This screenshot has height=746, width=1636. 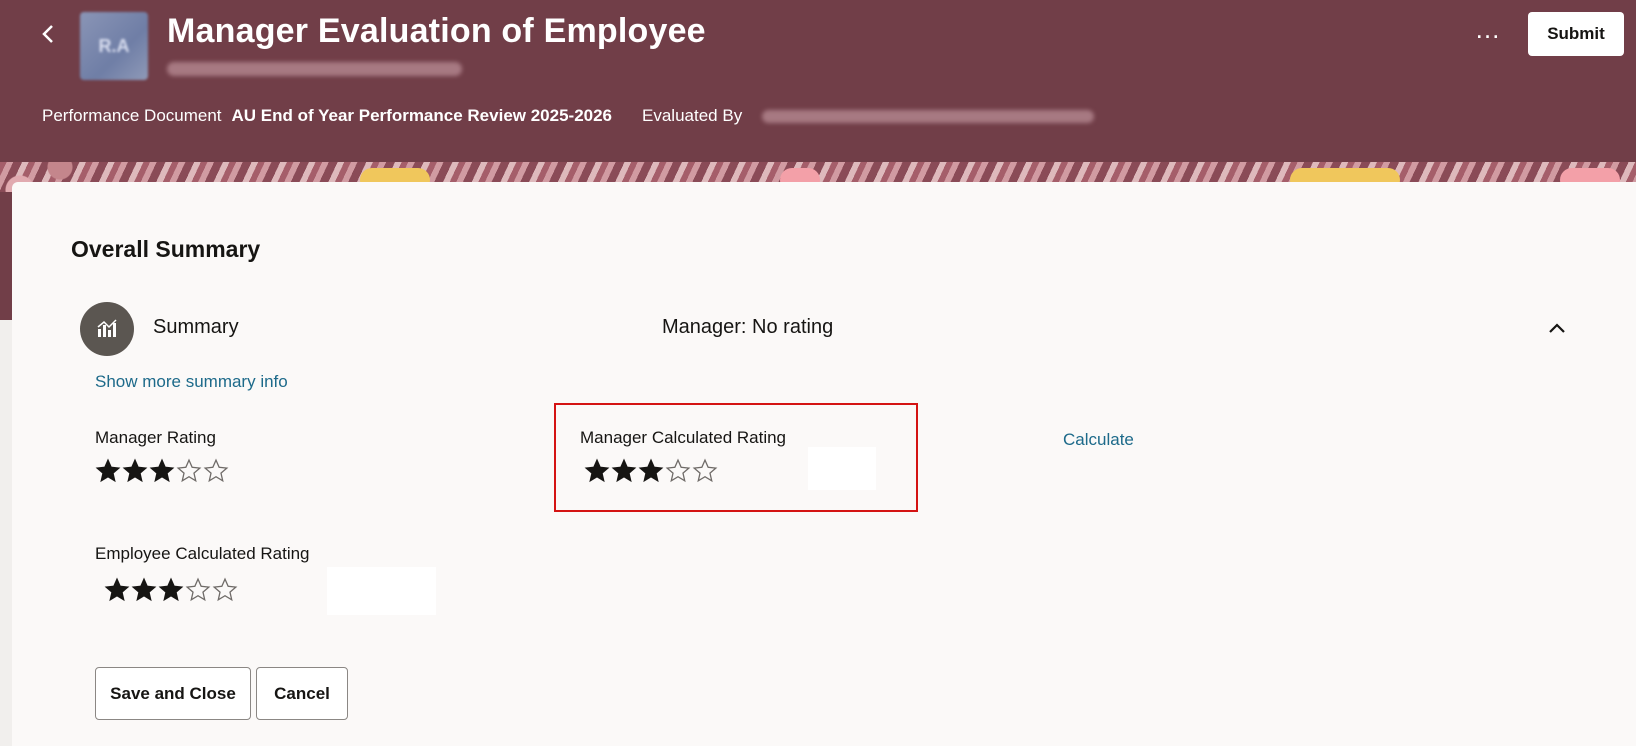 What do you see at coordinates (302, 693) in the screenshot?
I see `cancel-button: Cancel` at bounding box center [302, 693].